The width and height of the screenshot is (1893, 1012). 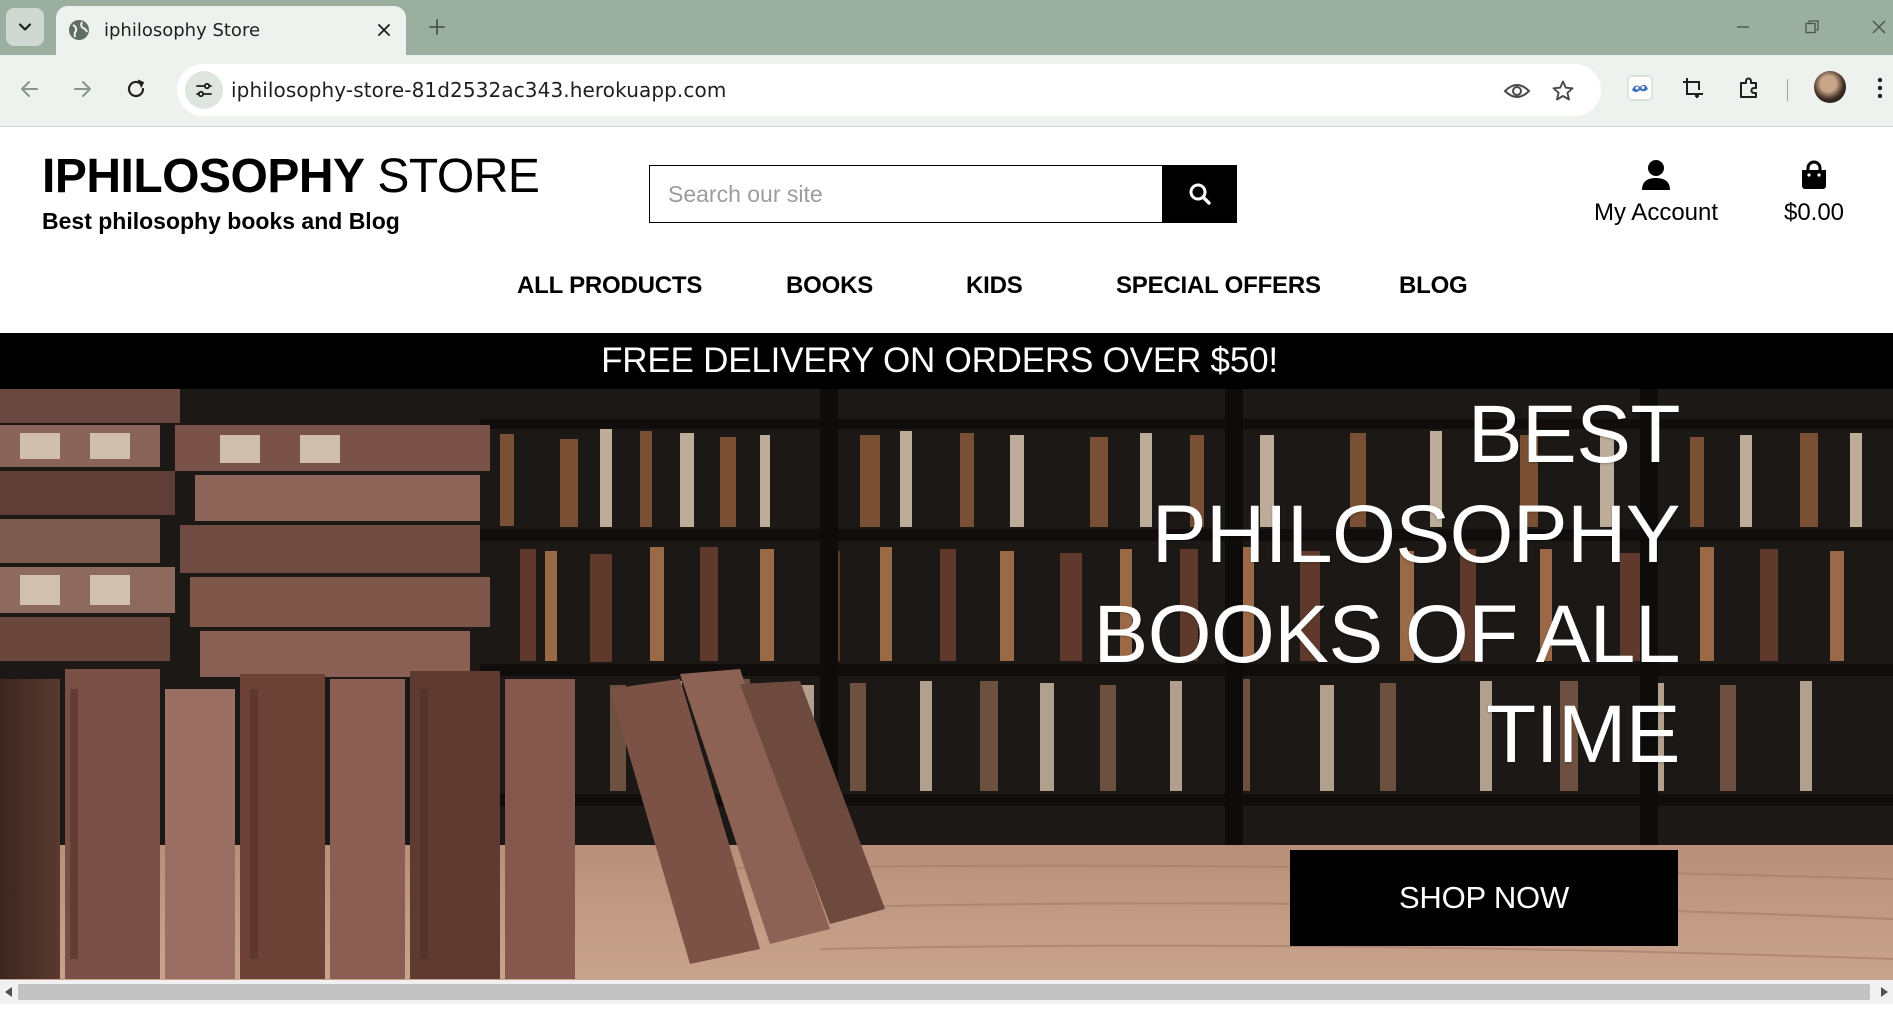 I want to click on search-icon, so click(x=1200, y=194).